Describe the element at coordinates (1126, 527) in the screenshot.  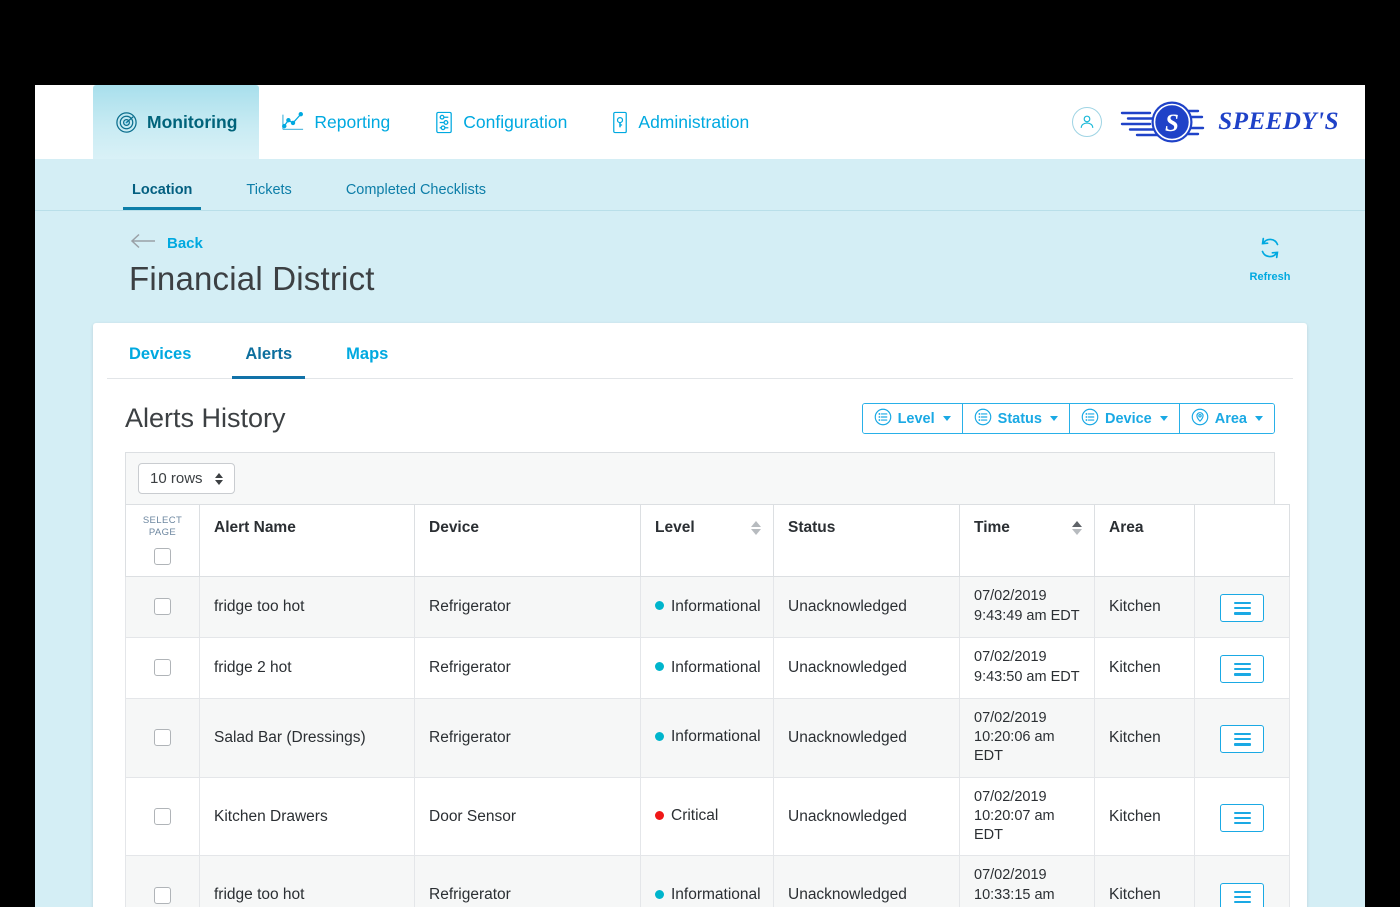
I see `column-label-area: Area` at that location.